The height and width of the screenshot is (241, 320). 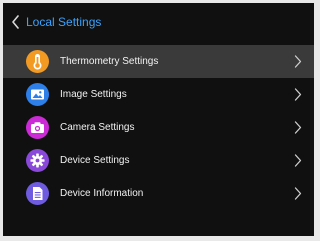 What do you see at coordinates (64, 22) in the screenshot?
I see `page-title: Local Settings` at bounding box center [64, 22].